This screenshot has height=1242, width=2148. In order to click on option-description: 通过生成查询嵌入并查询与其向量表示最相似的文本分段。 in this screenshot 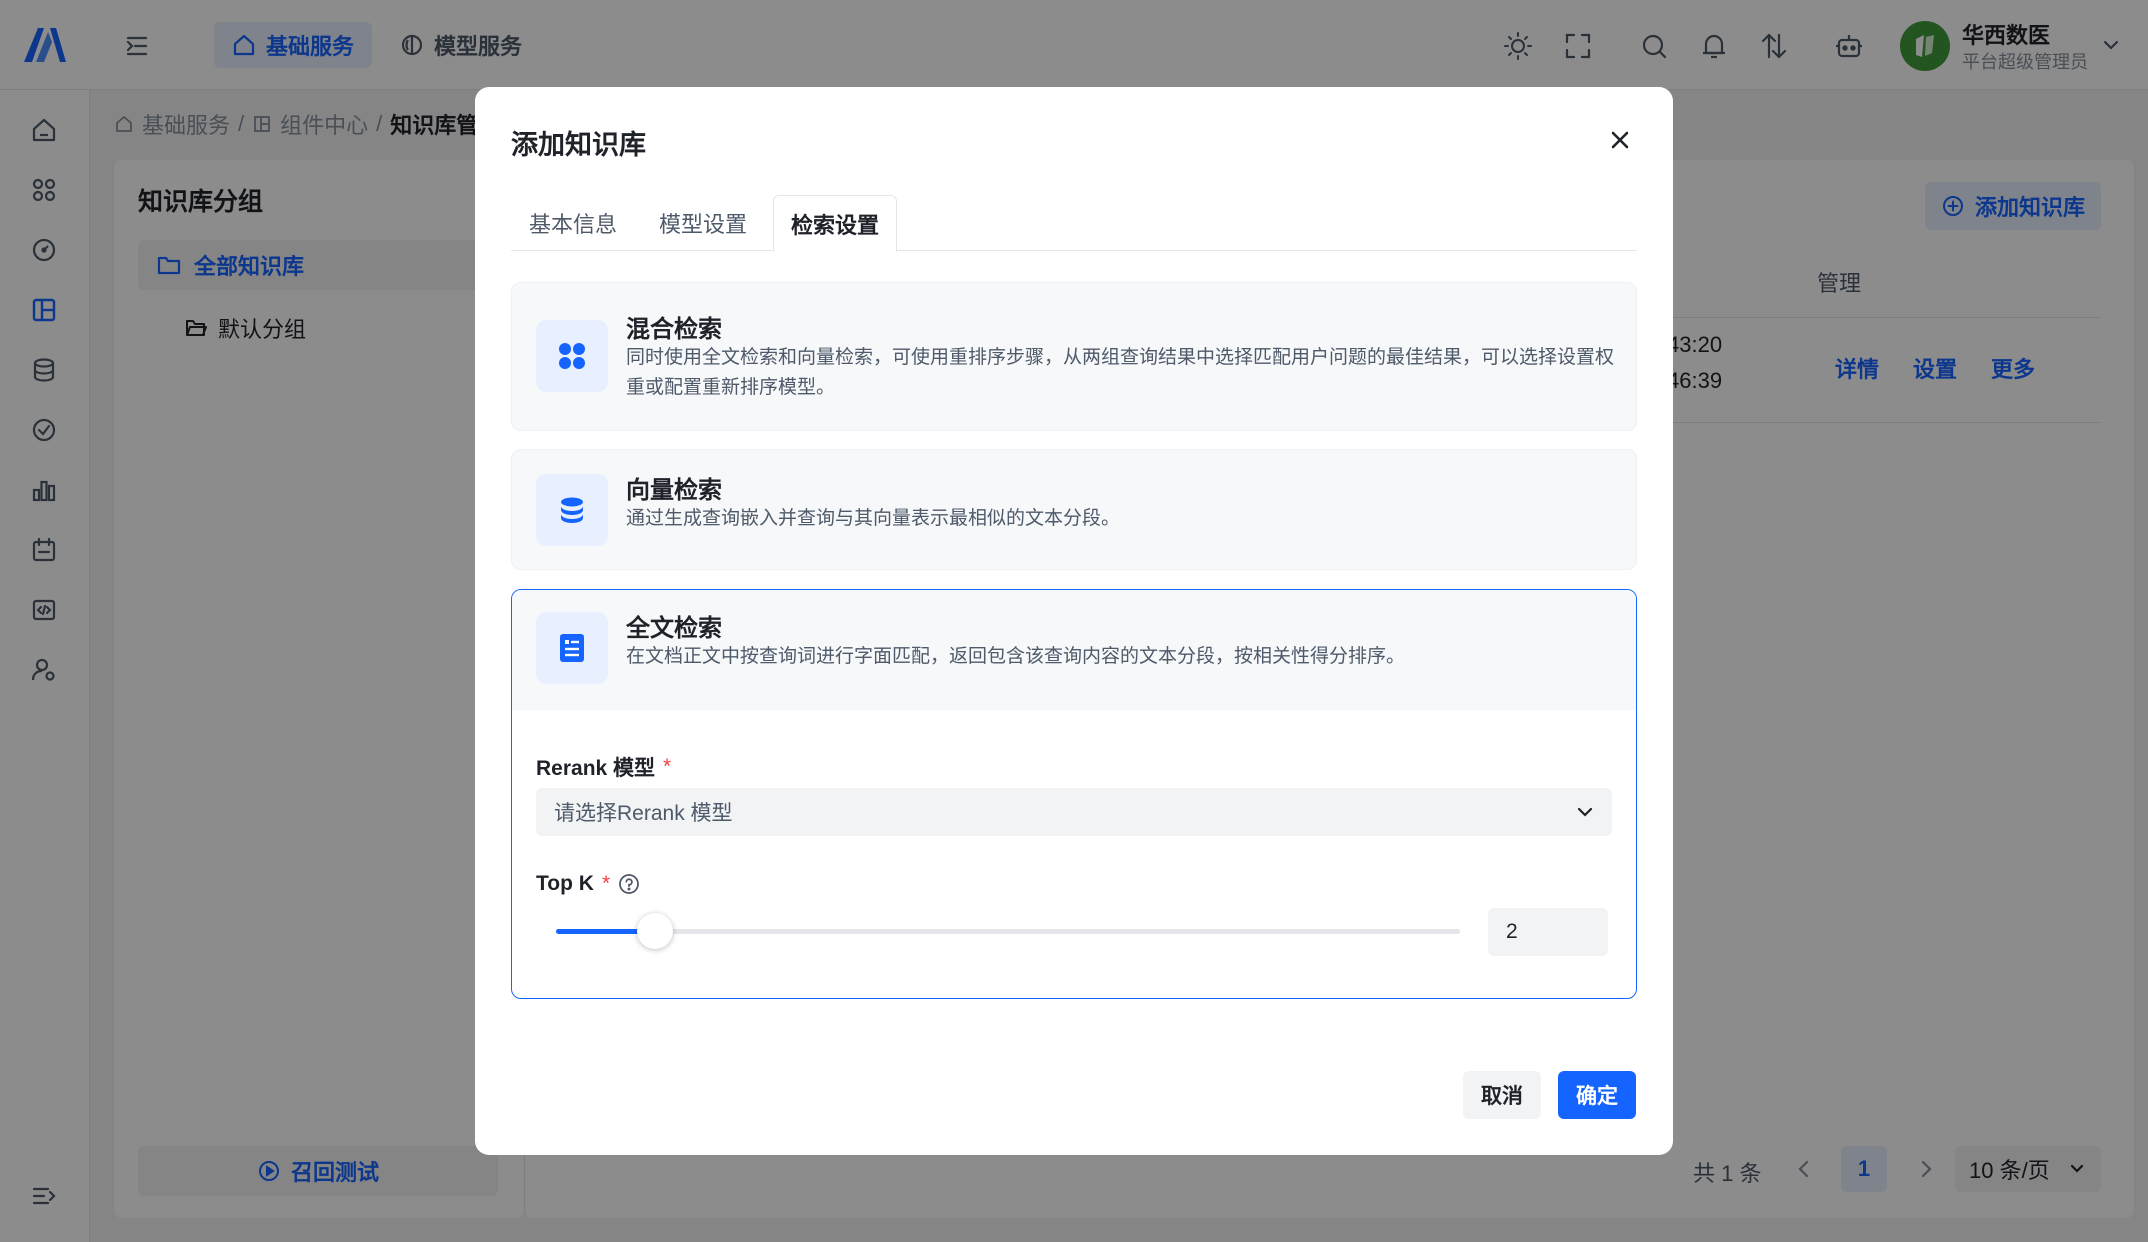, I will do `click(873, 518)`.